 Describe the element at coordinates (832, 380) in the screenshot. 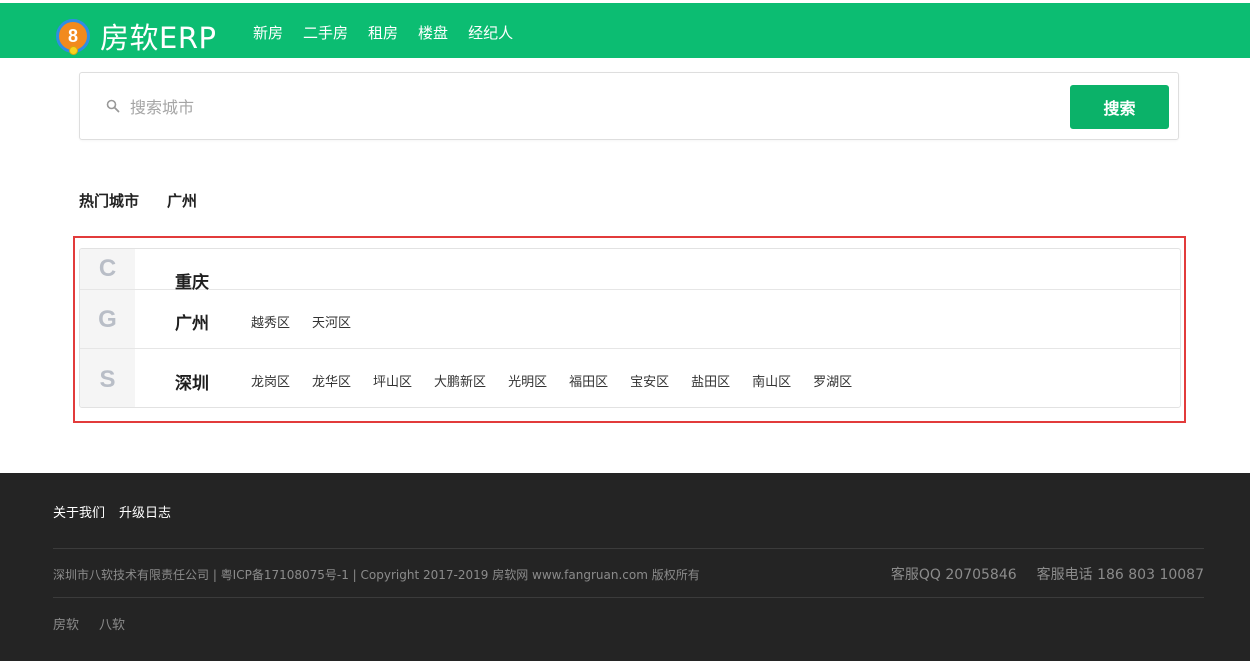

I see `district-link: 罗湖区` at that location.